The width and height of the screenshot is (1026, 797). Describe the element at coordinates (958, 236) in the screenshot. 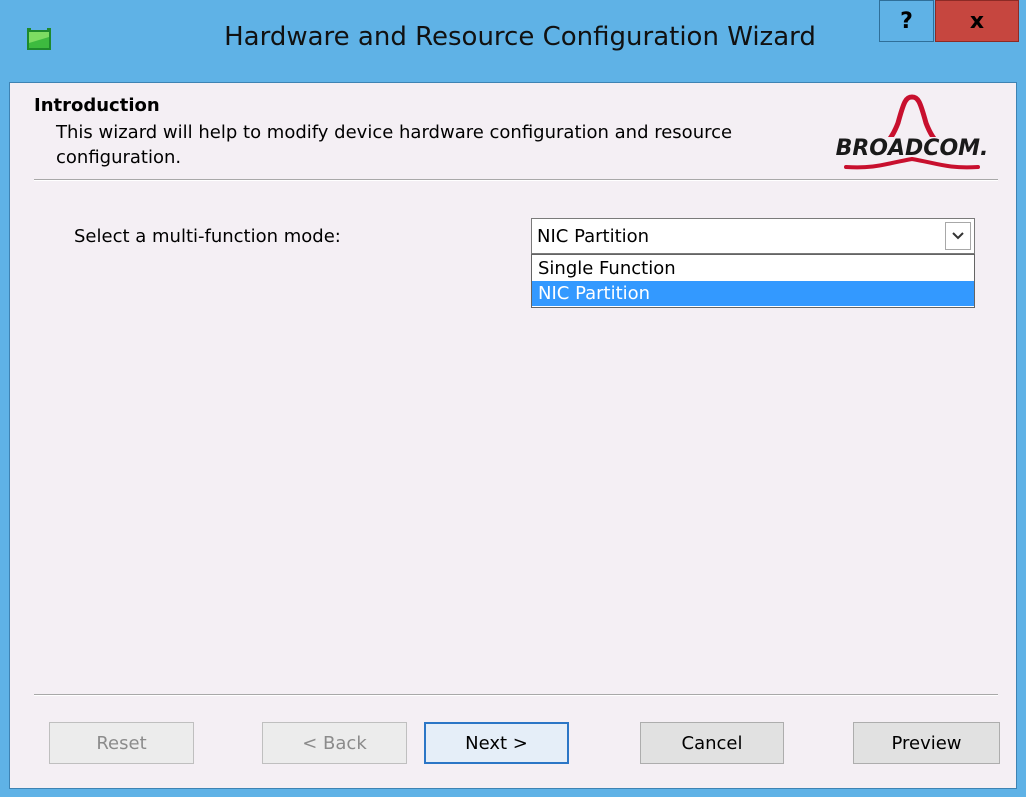

I see `chevron-down-icon` at that location.